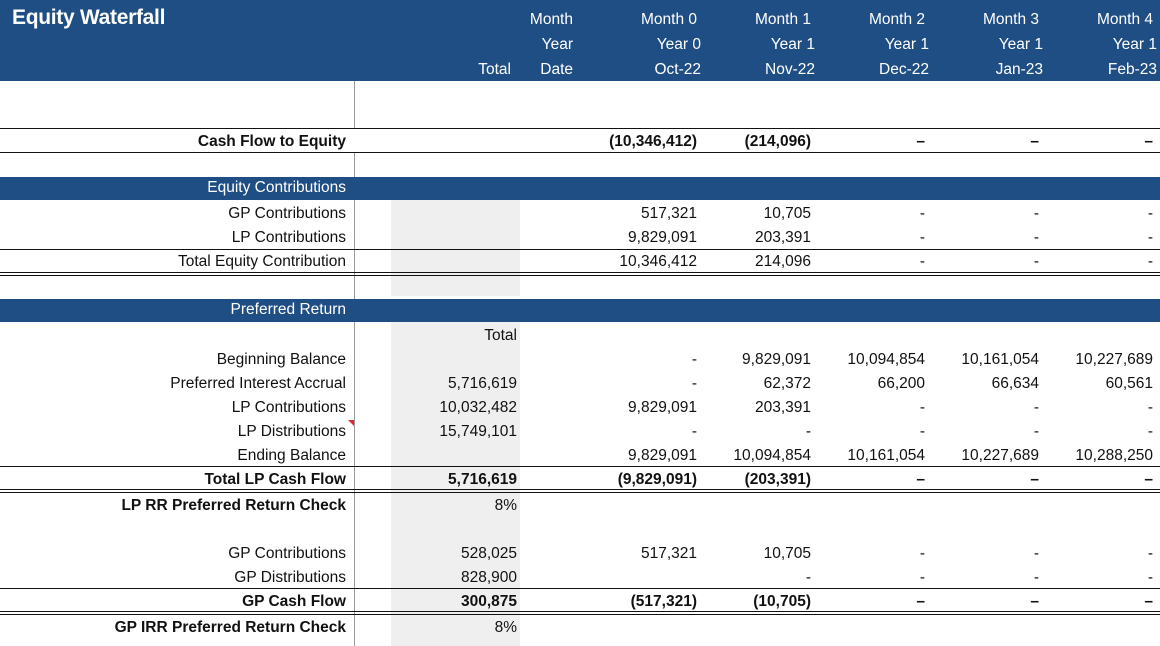  What do you see at coordinates (668, 19) in the screenshot?
I see `header-month0: Month 0` at bounding box center [668, 19].